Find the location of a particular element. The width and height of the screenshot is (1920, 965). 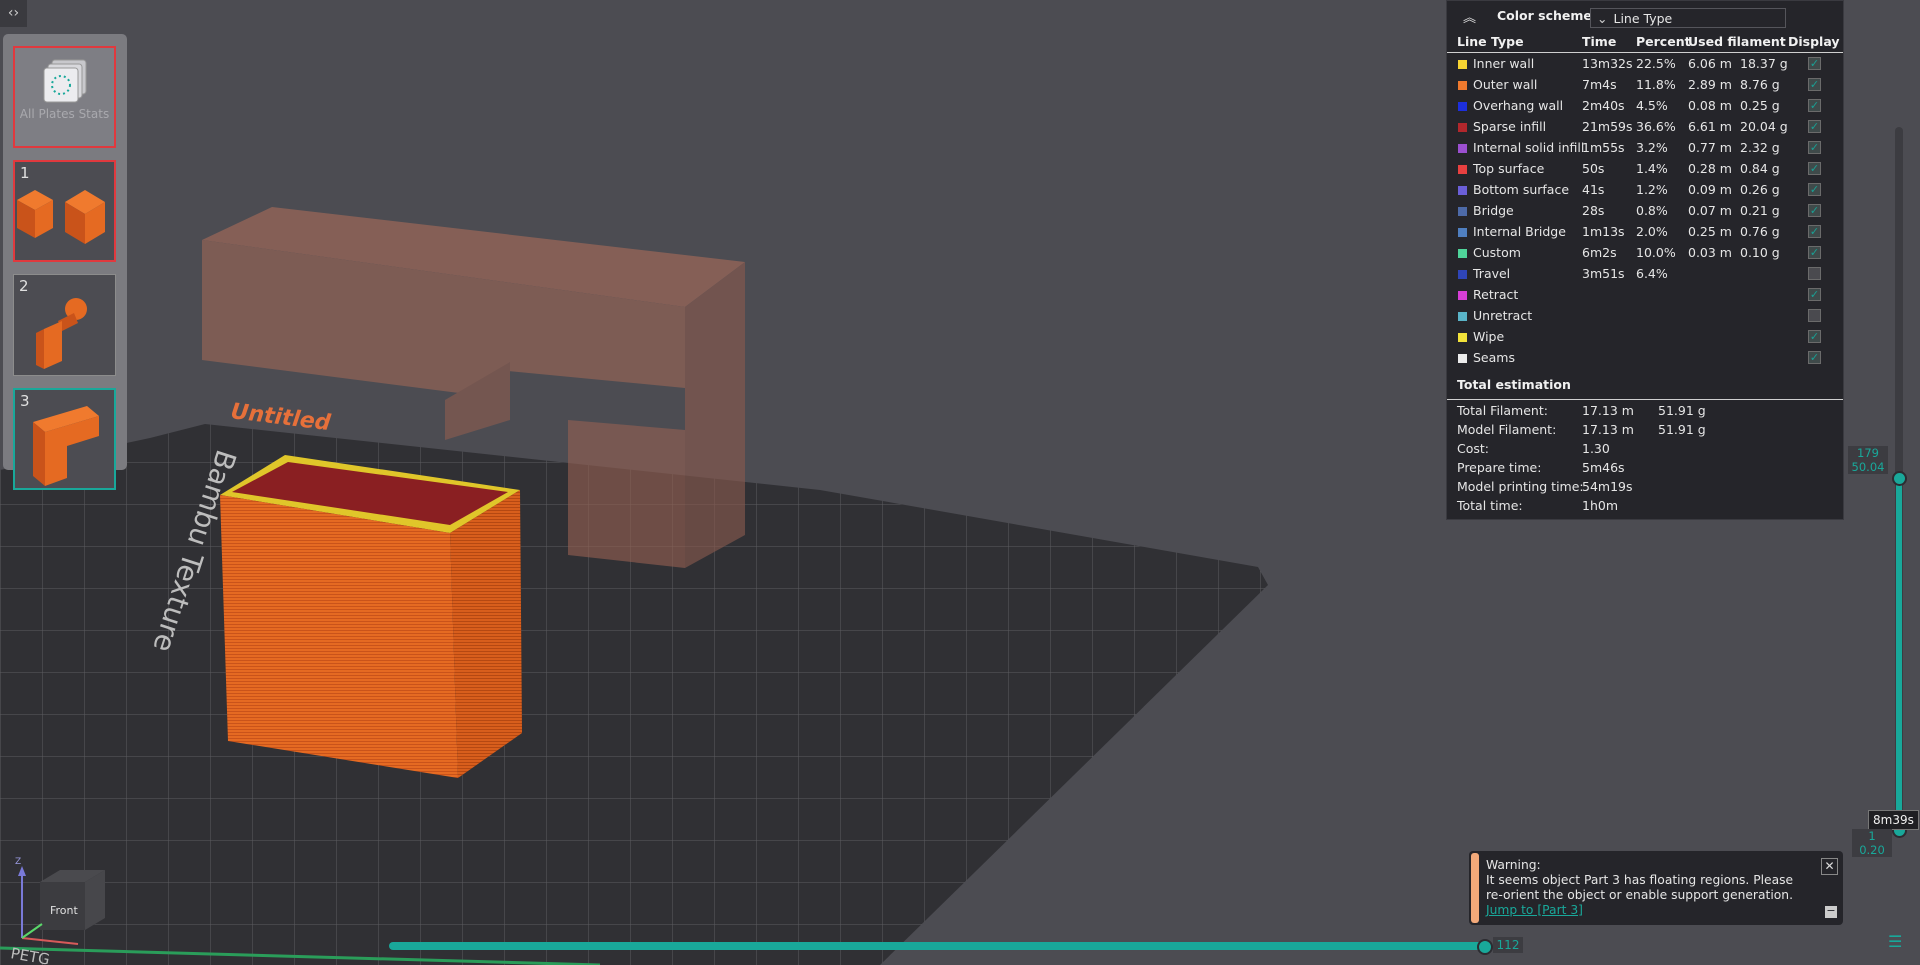

plates-stack-icon is located at coordinates (65, 81).